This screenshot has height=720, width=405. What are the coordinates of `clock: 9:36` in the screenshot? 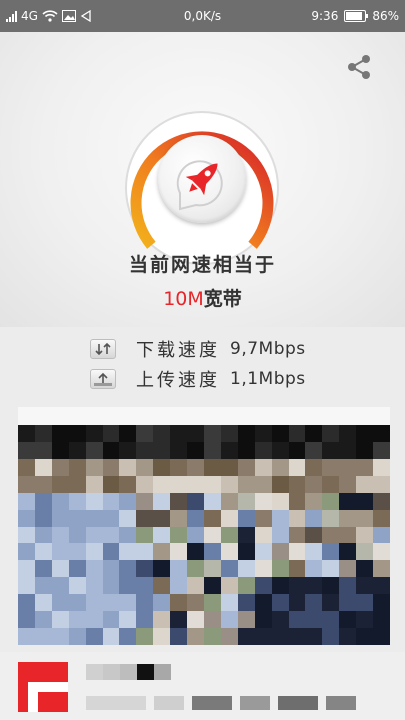 It's located at (325, 16).